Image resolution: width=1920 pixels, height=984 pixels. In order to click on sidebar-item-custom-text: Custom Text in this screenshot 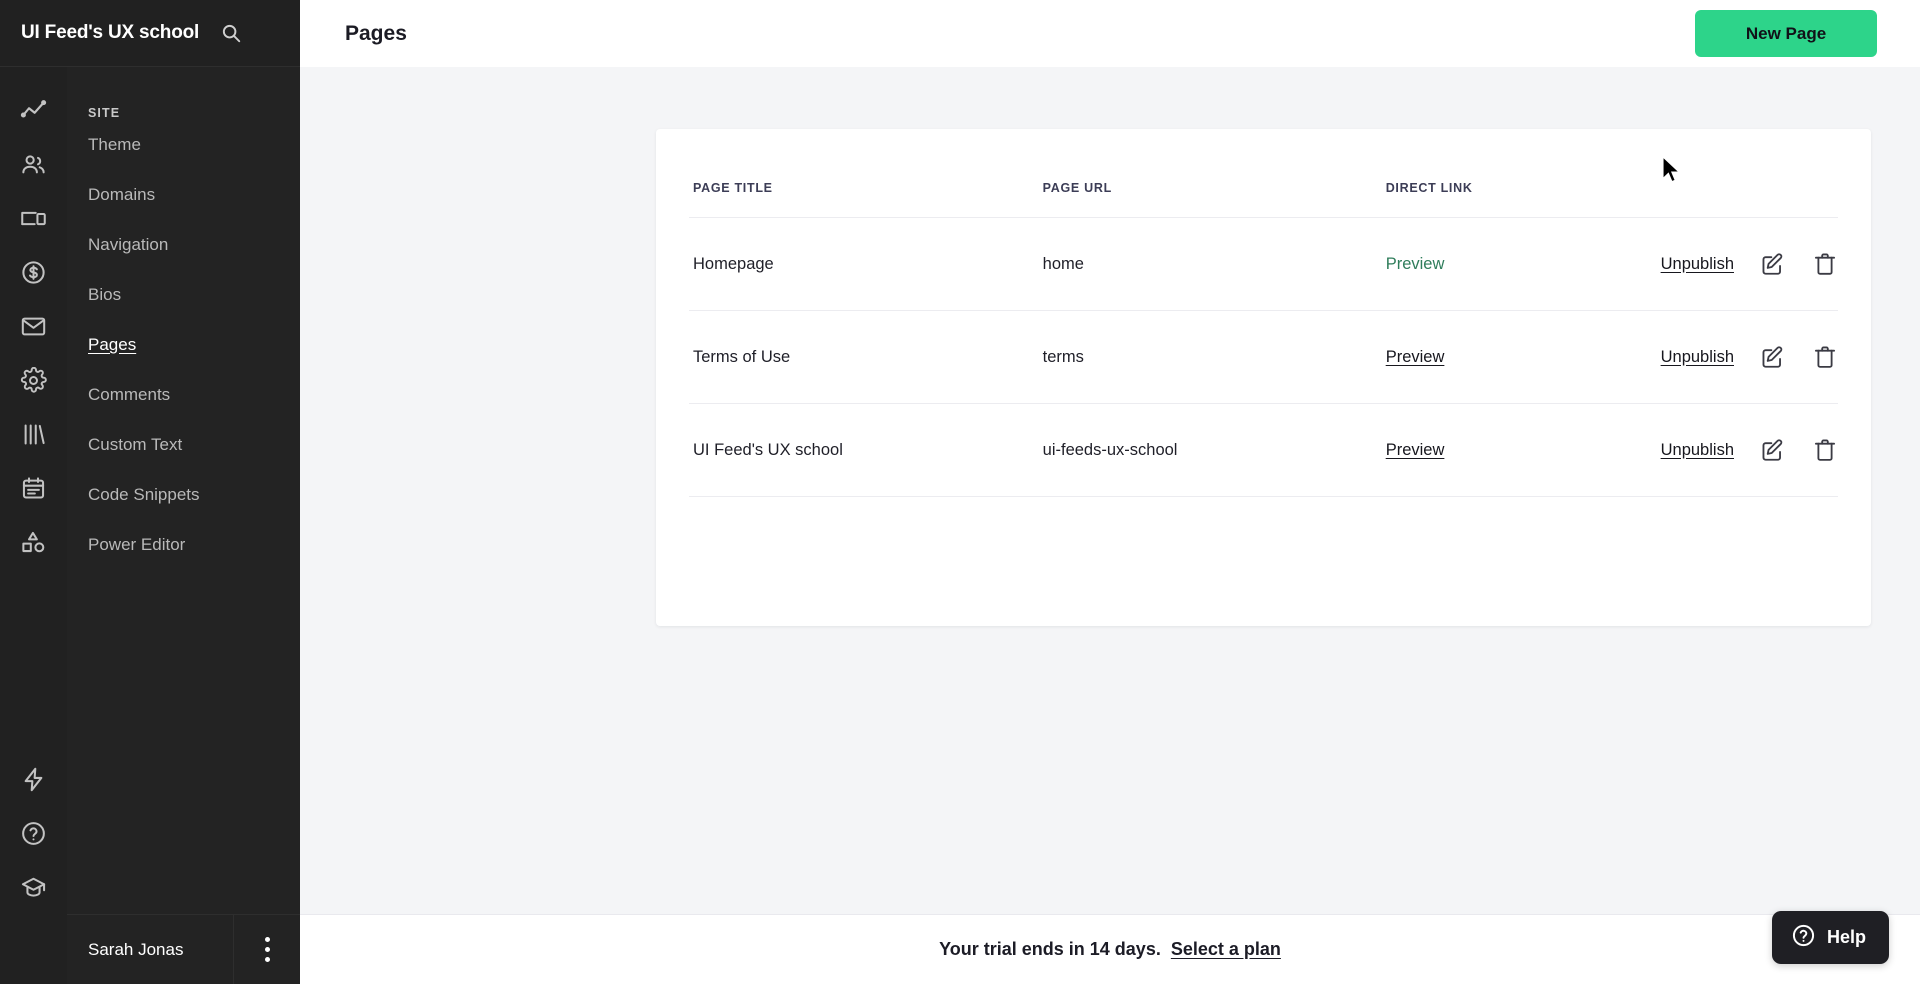, I will do `click(183, 445)`.